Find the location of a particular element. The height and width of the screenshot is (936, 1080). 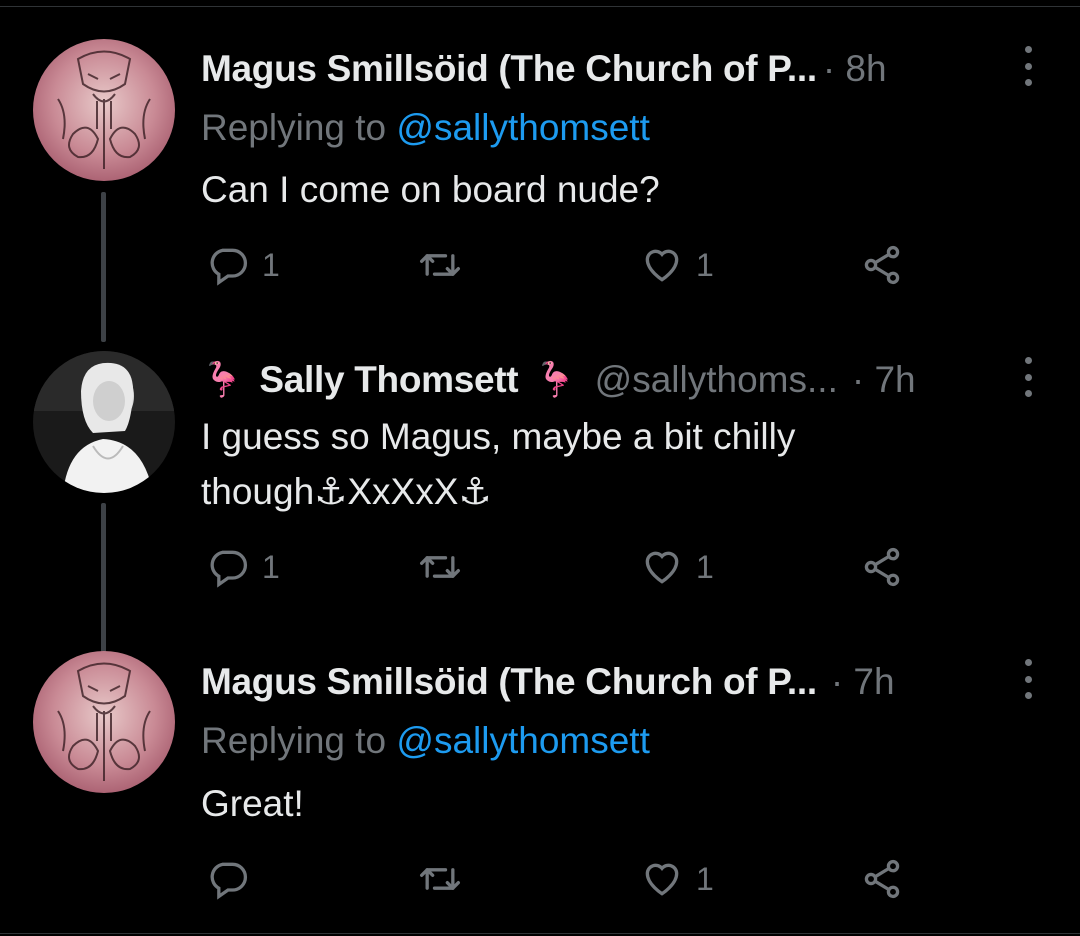

like-count: 1 is located at coordinates (705, 878).